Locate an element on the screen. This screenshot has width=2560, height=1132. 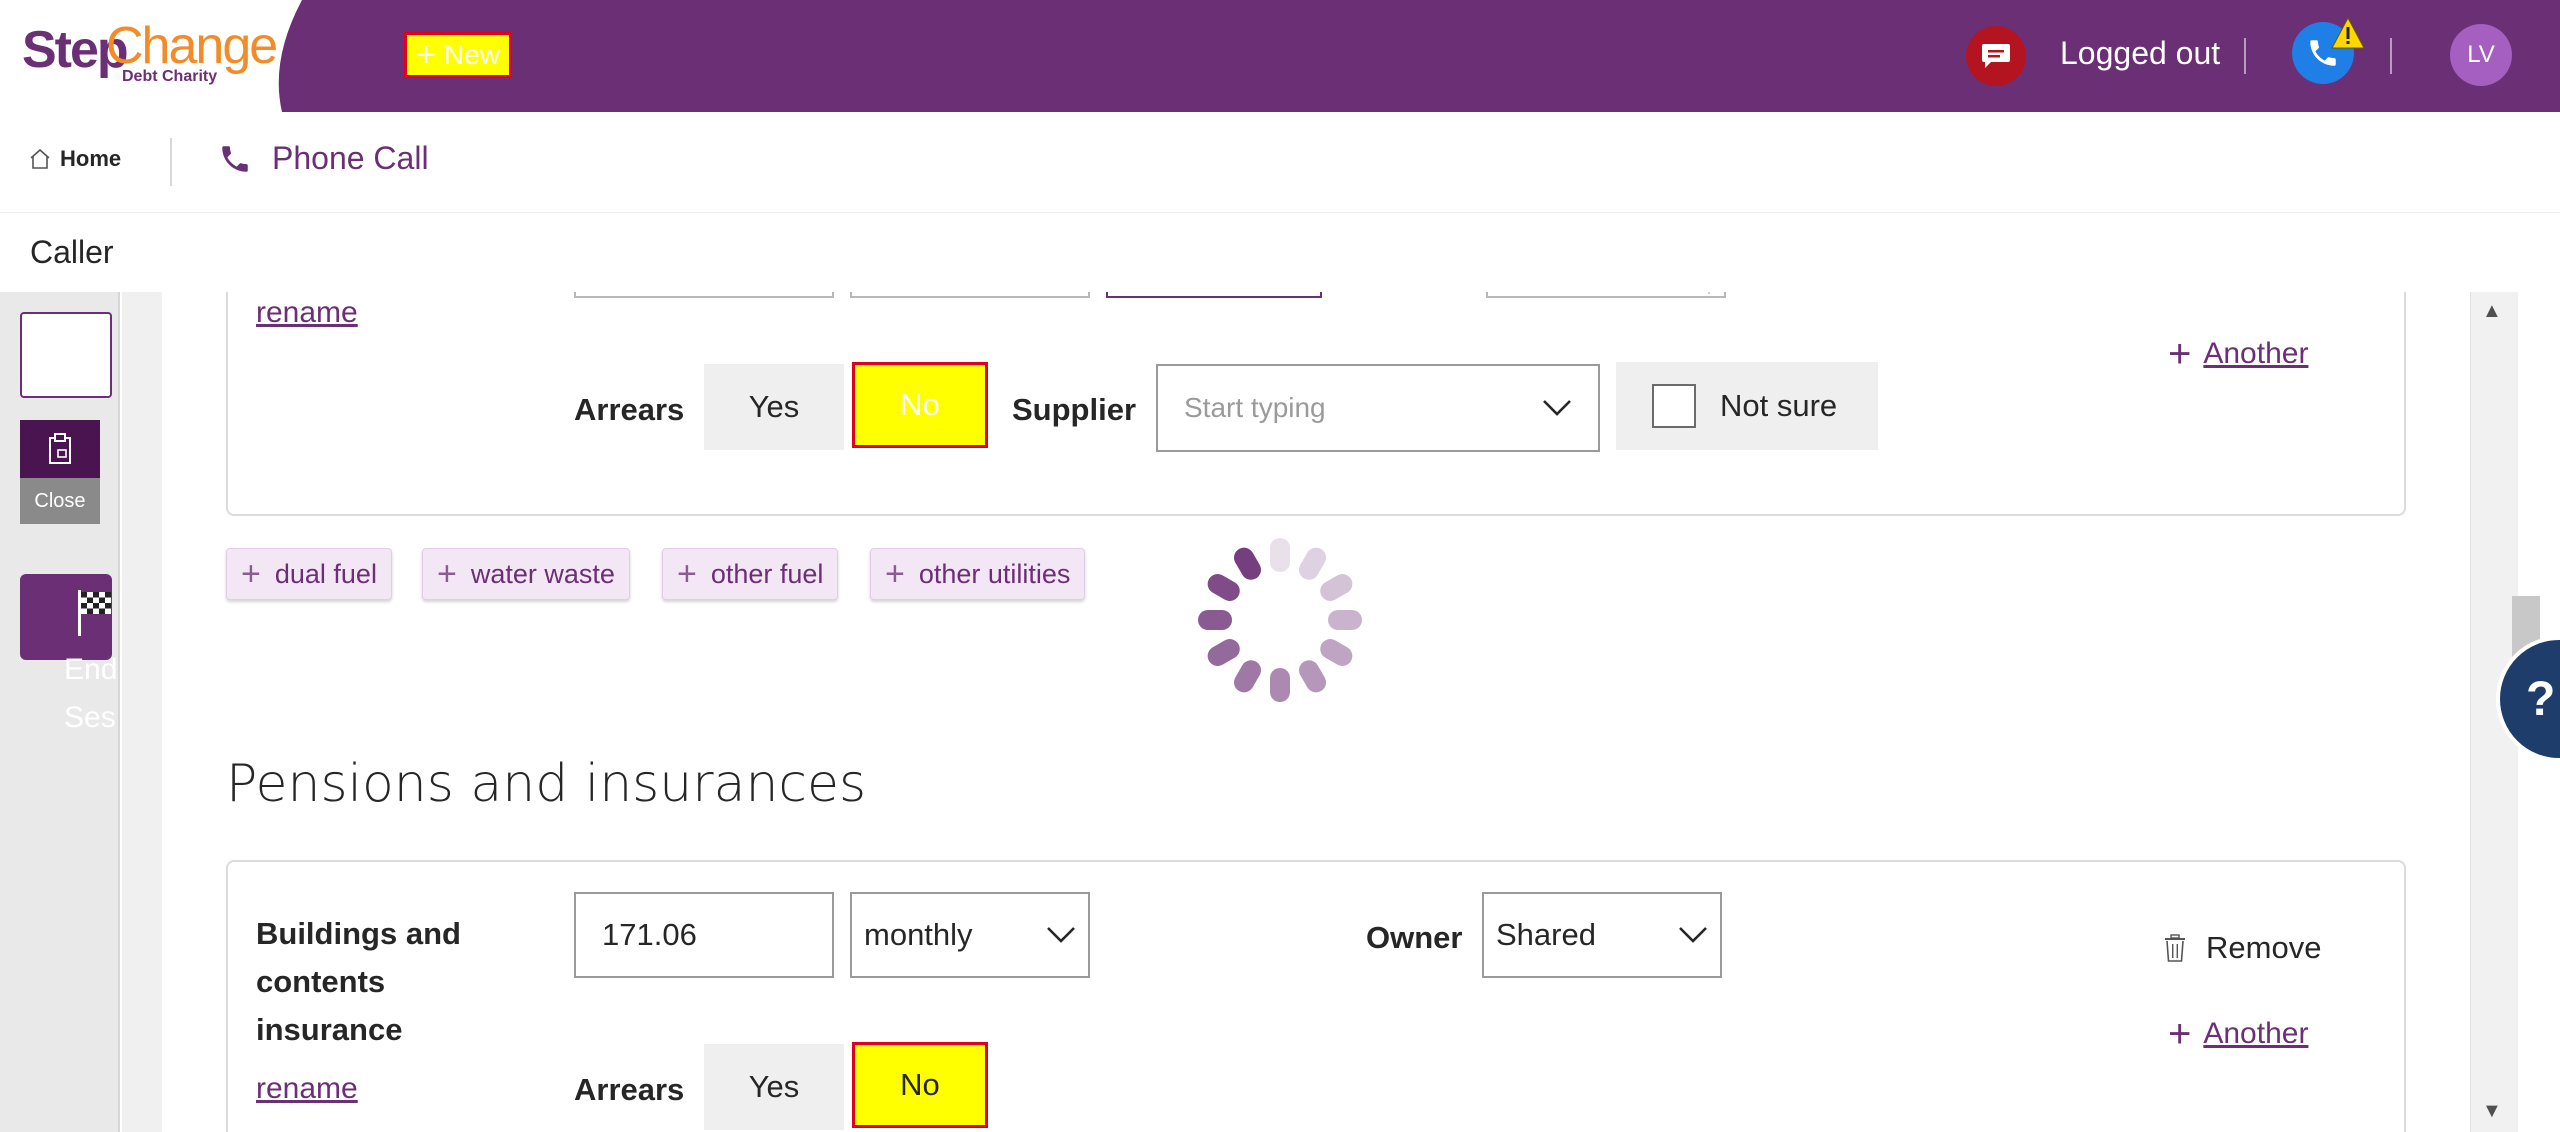
finish-flag-icon is located at coordinates (94, 613).